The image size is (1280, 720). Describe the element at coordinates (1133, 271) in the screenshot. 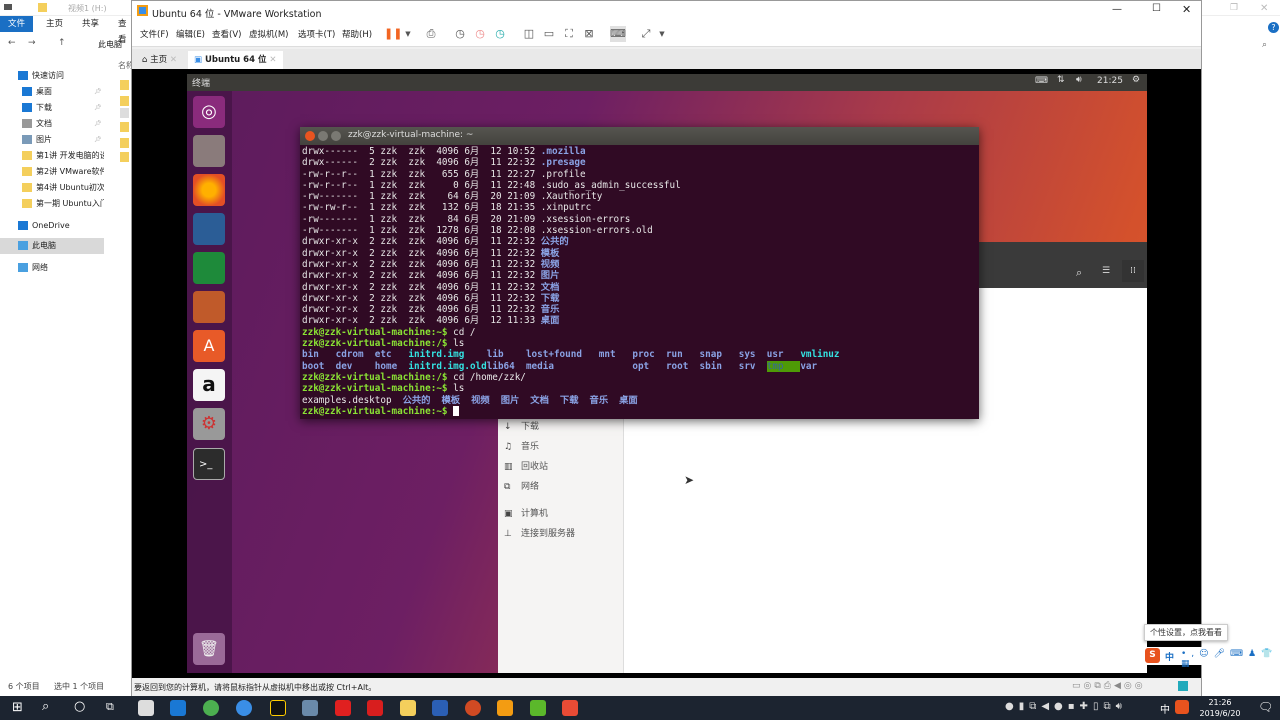

I see `grid-view-icon: ⁞⁞` at that location.